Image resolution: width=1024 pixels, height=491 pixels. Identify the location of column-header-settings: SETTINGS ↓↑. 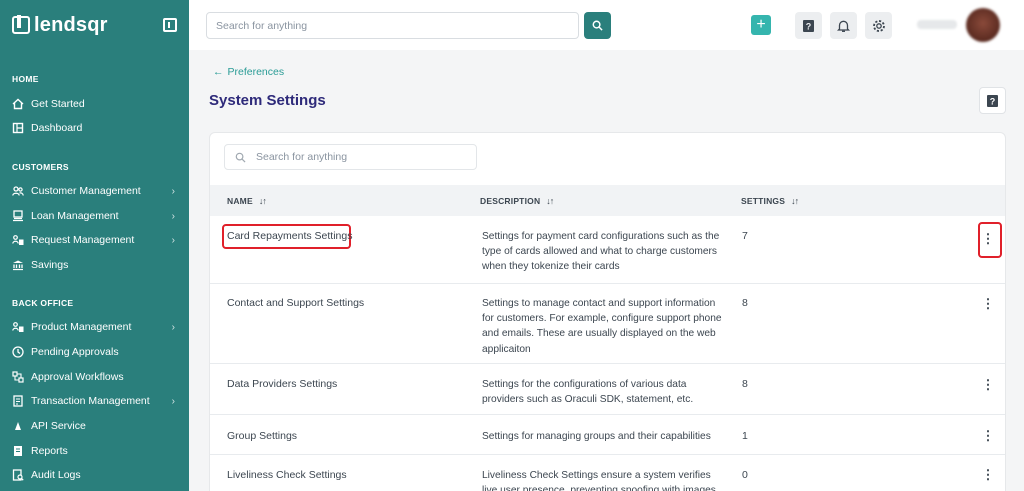
(770, 201).